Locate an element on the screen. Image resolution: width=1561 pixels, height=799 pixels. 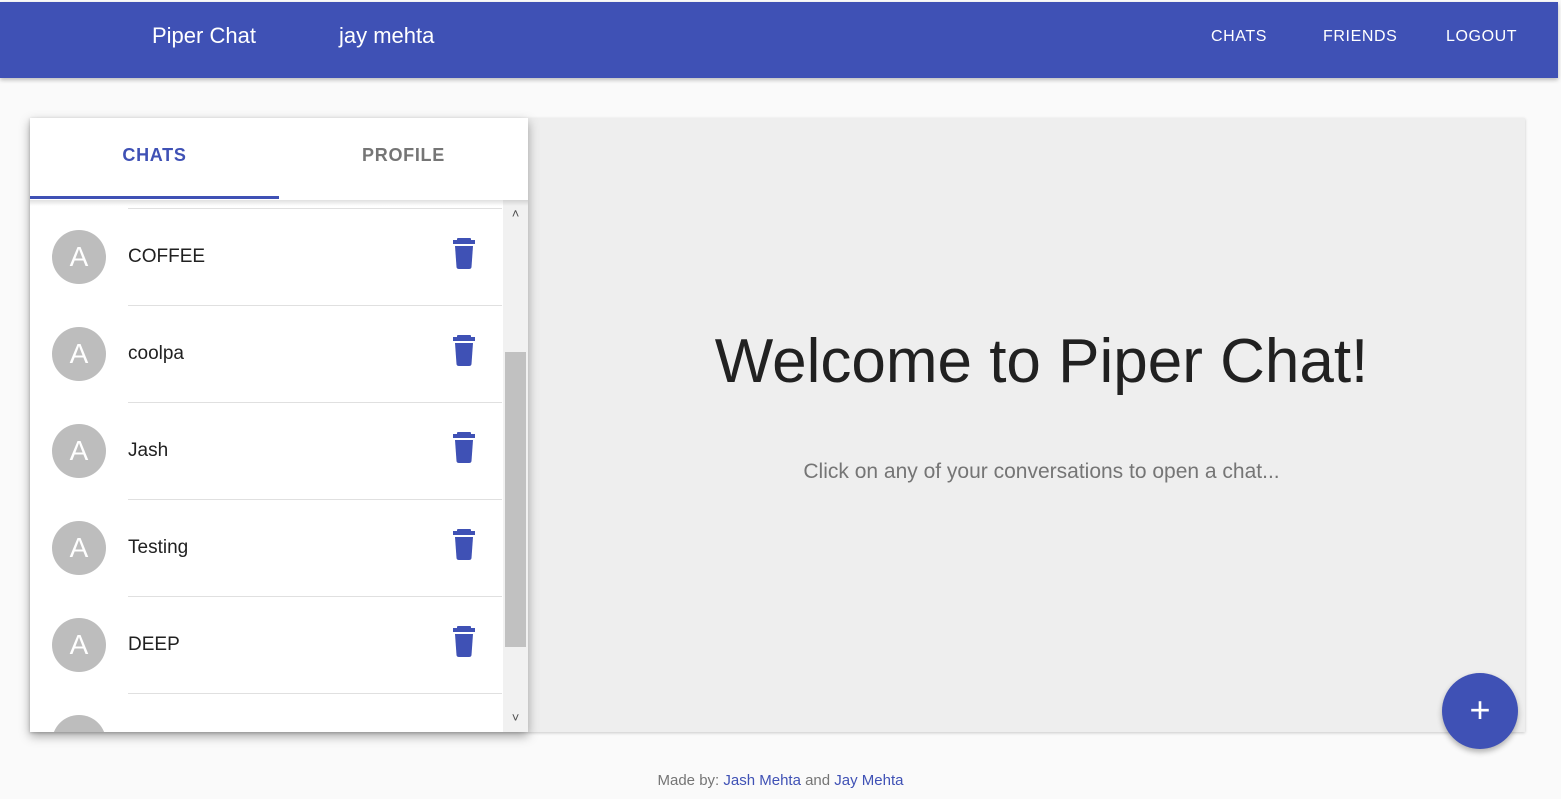
avatar is located at coordinates (79, 723).